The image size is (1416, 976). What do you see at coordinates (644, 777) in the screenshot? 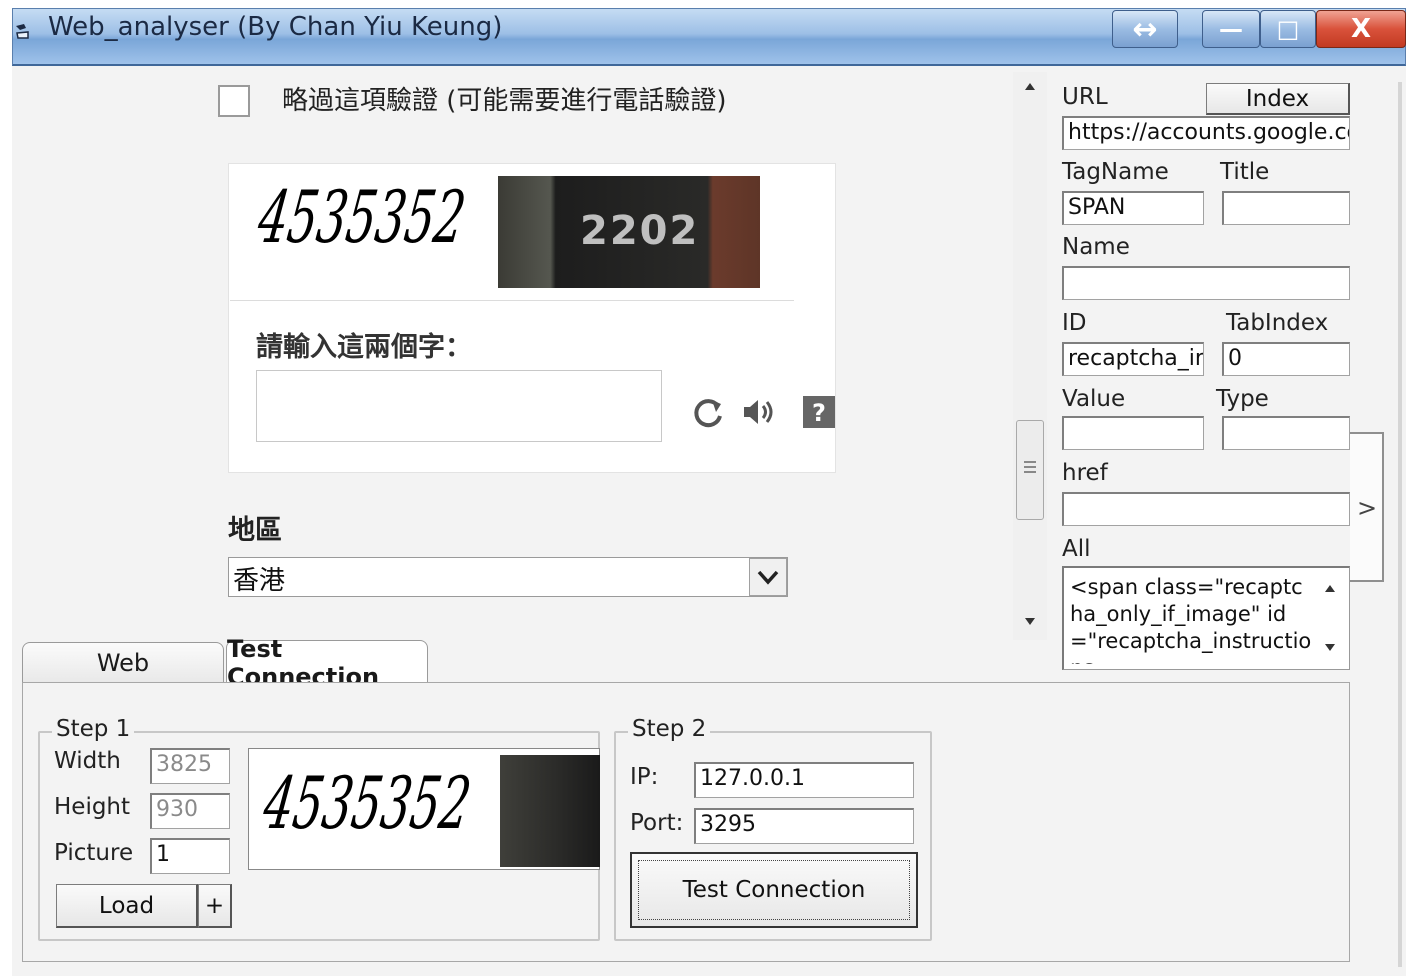
I see `ip-label: IP:` at bounding box center [644, 777].